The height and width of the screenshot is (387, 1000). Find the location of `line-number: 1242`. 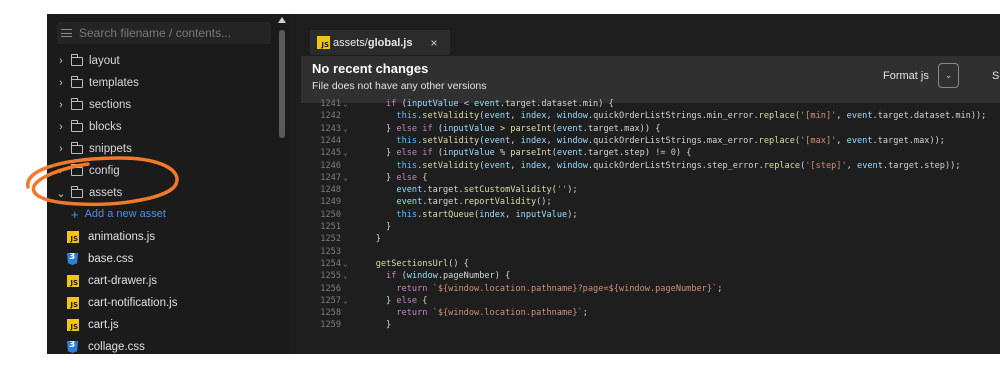

line-number: 1242 is located at coordinates (330, 116).